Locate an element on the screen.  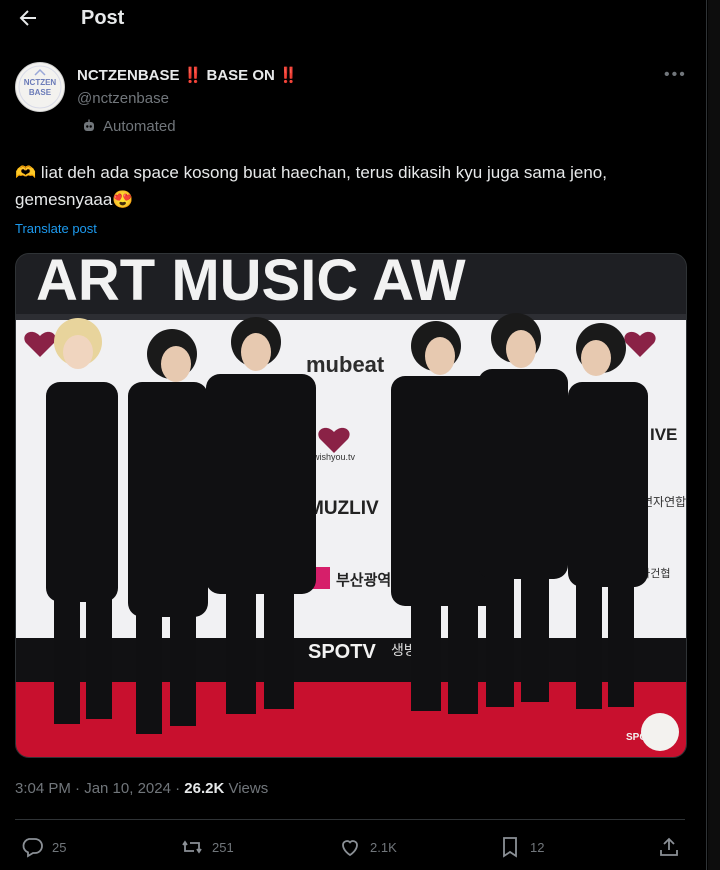
translate-post-link: Translate post is located at coordinates (56, 228).